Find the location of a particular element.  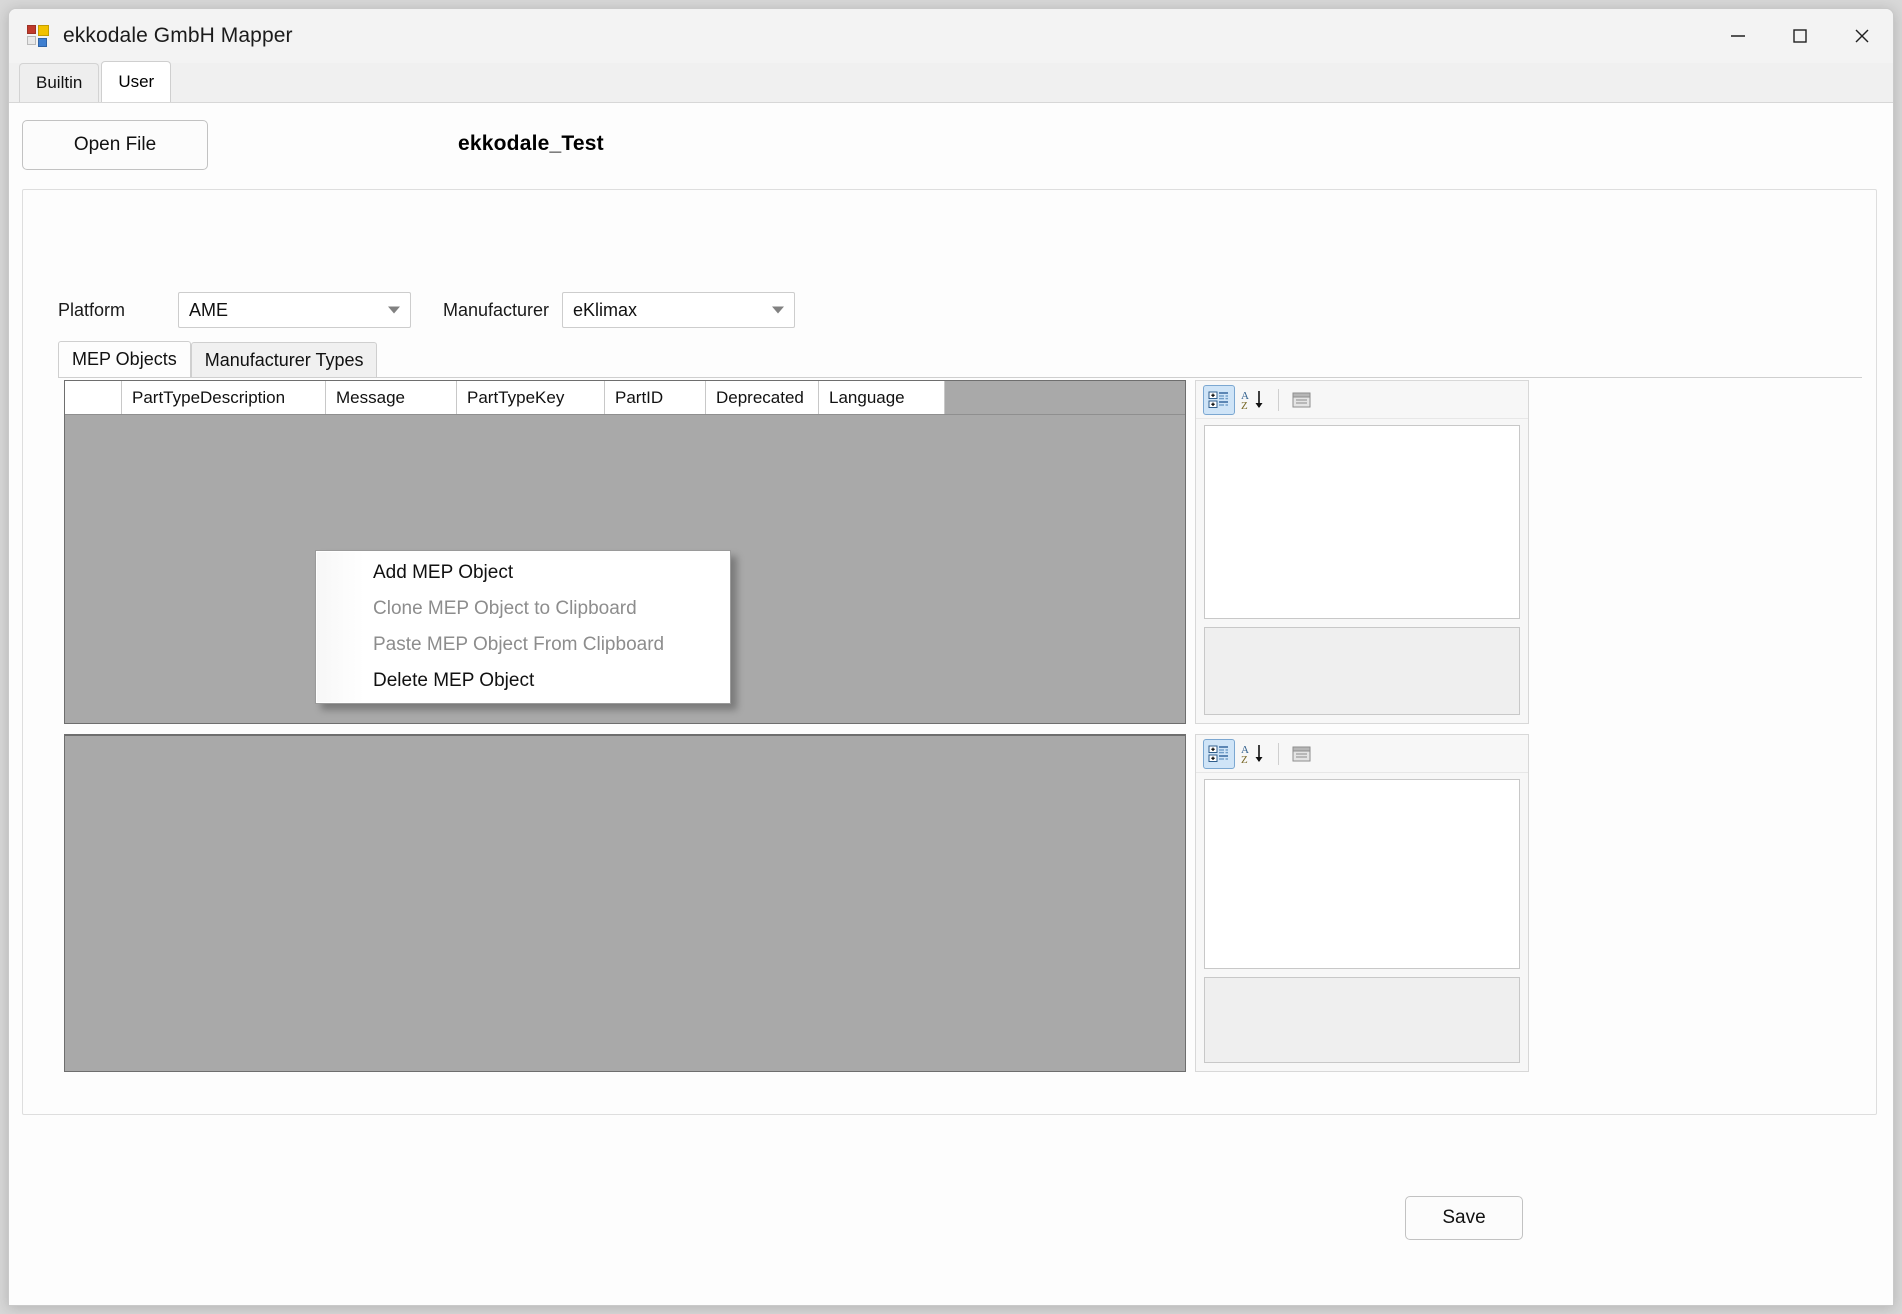

manufacturer-type-property-grid: A Z is located at coordinates (1362, 903).